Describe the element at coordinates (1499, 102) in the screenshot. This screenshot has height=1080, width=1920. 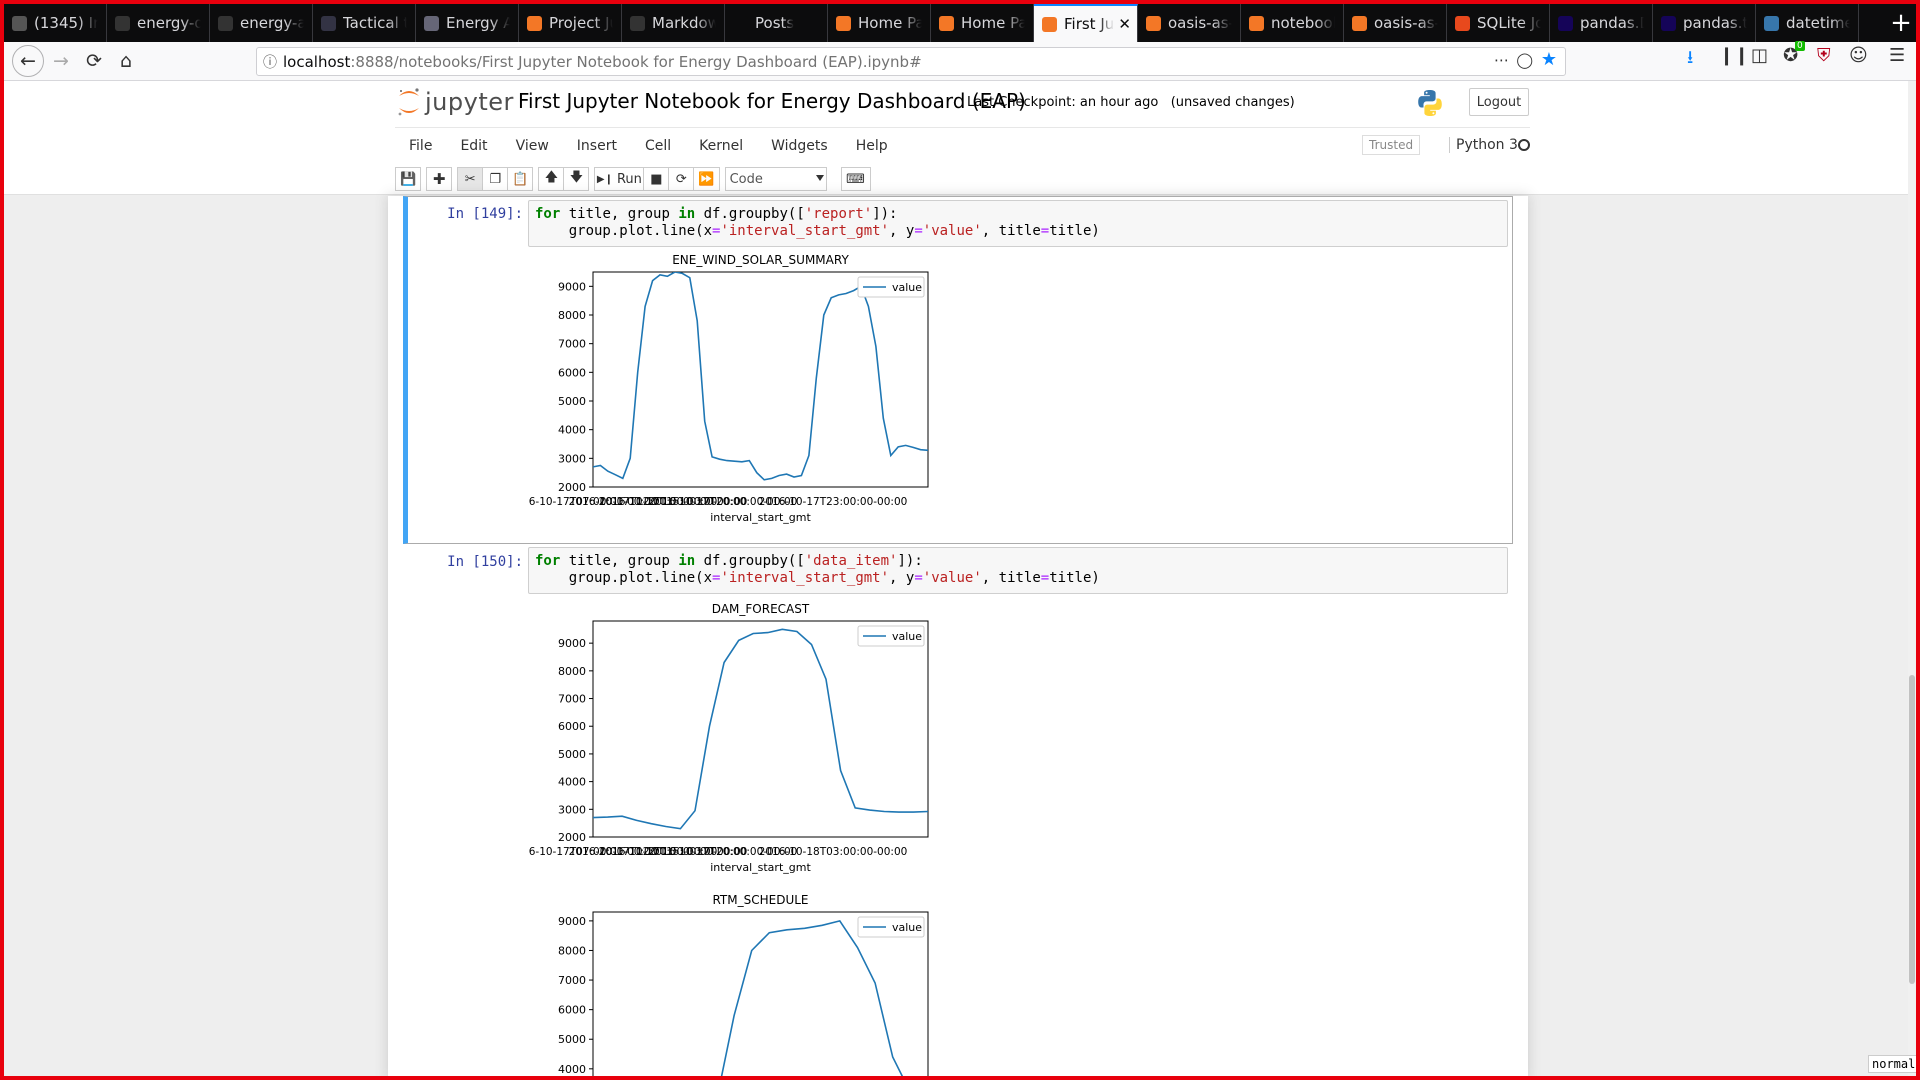
I see `logout-button: Logout` at that location.